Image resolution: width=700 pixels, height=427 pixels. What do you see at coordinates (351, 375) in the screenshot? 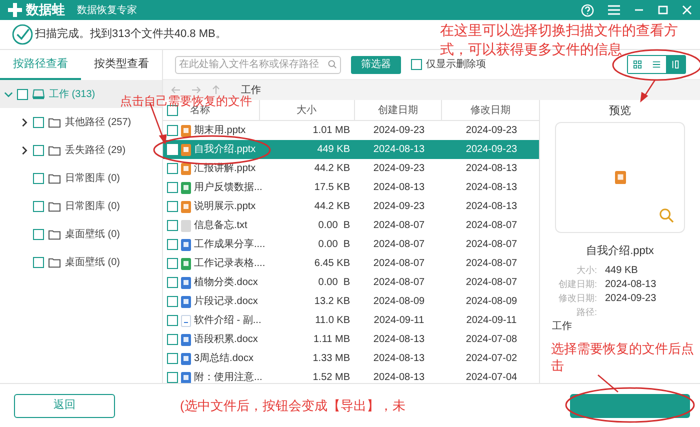
I see `file-row: 附：使用注意... 1.52 MB 2024-08-13 2024-07-04` at bounding box center [351, 375].